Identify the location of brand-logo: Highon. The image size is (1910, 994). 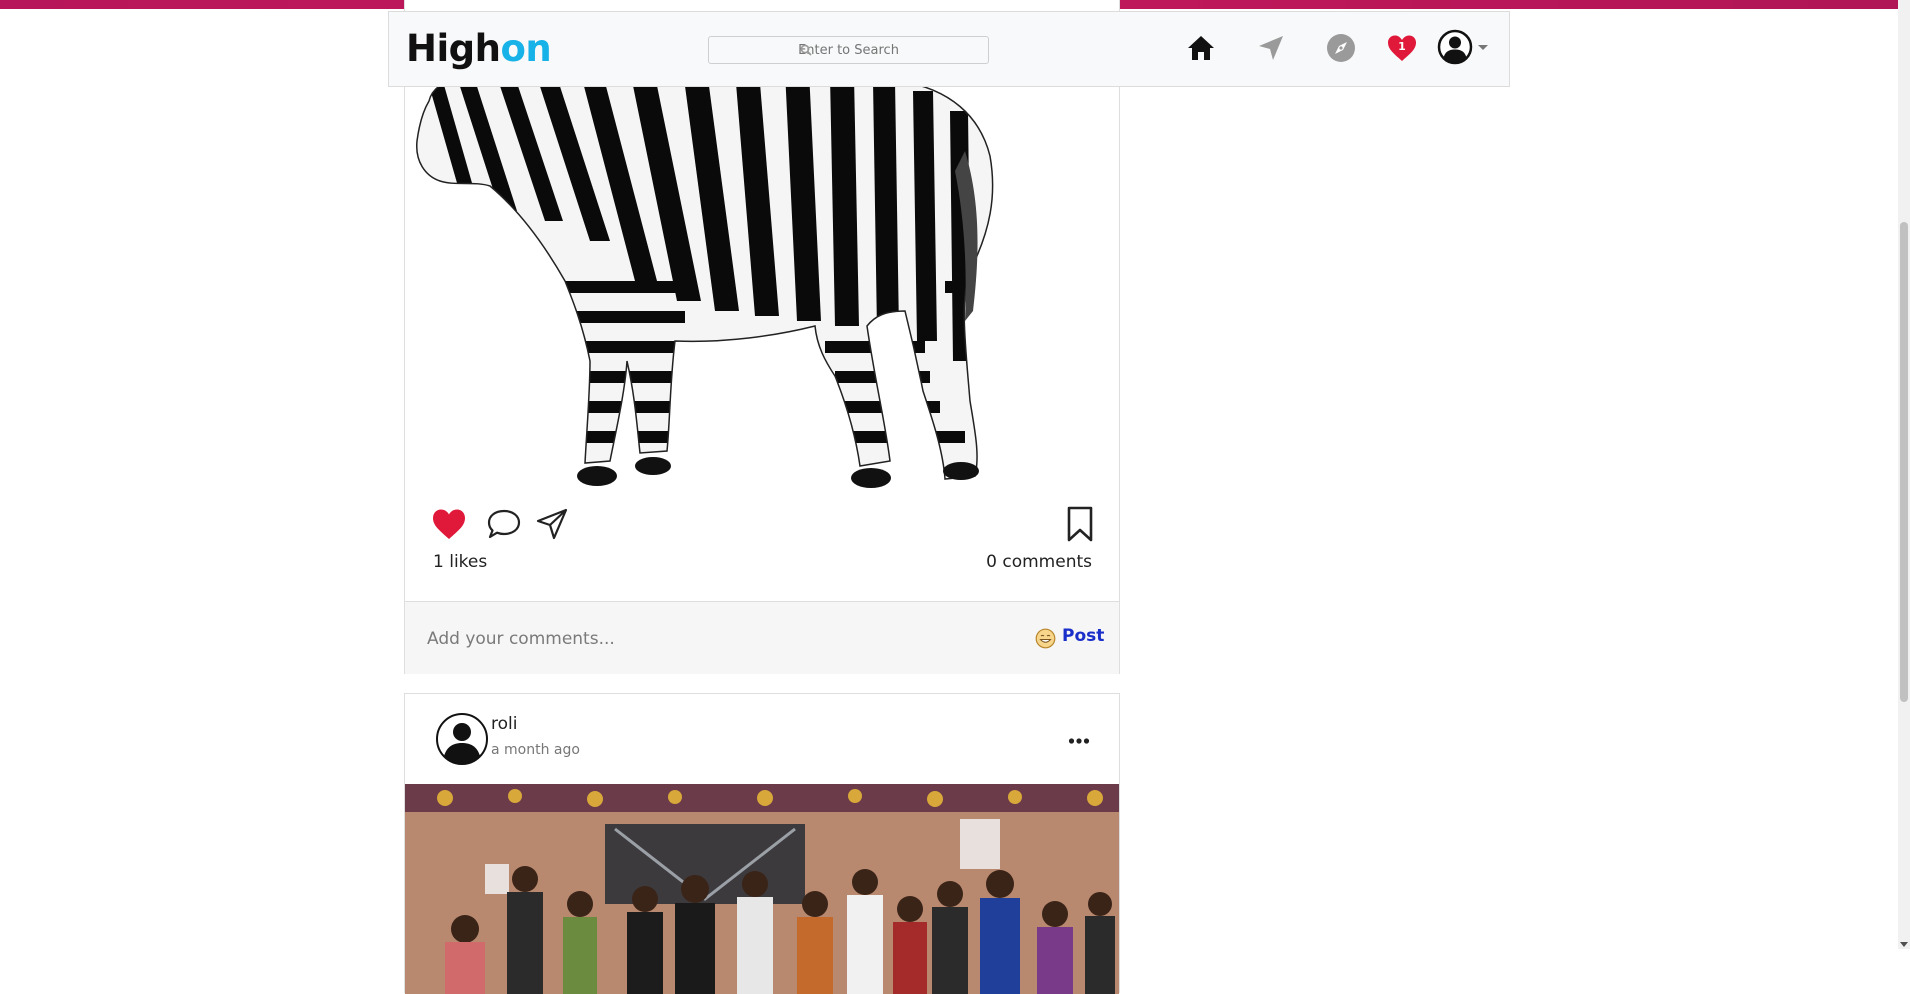
(479, 49).